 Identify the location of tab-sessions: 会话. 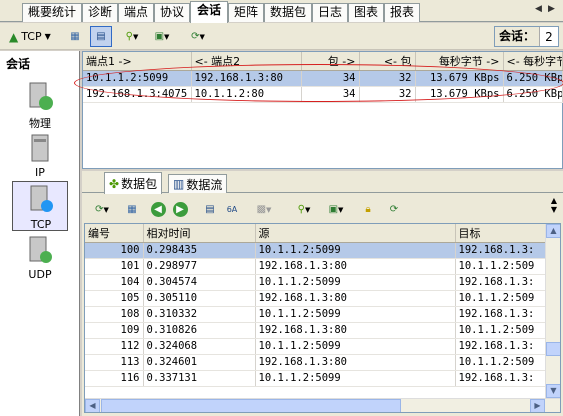
(209, 12).